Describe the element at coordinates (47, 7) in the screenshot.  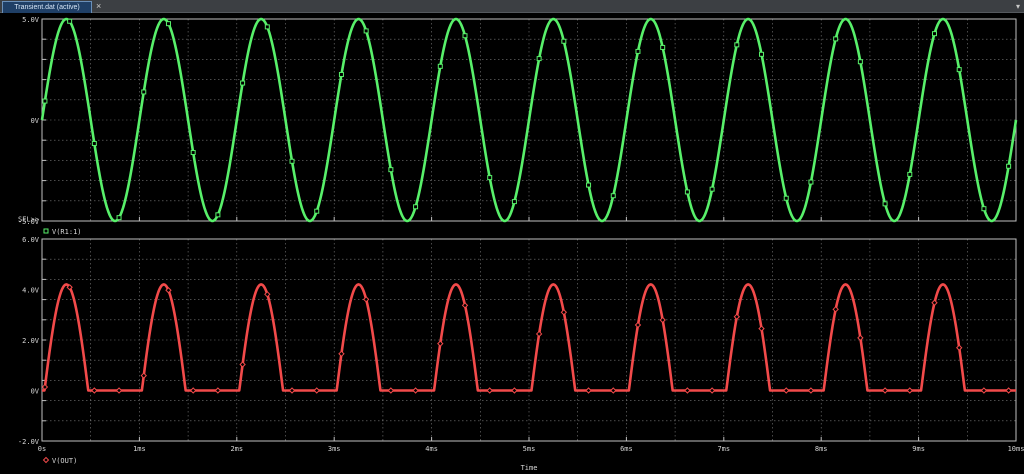
I see `tab-transient-dat: Transient.dat (active)` at that location.